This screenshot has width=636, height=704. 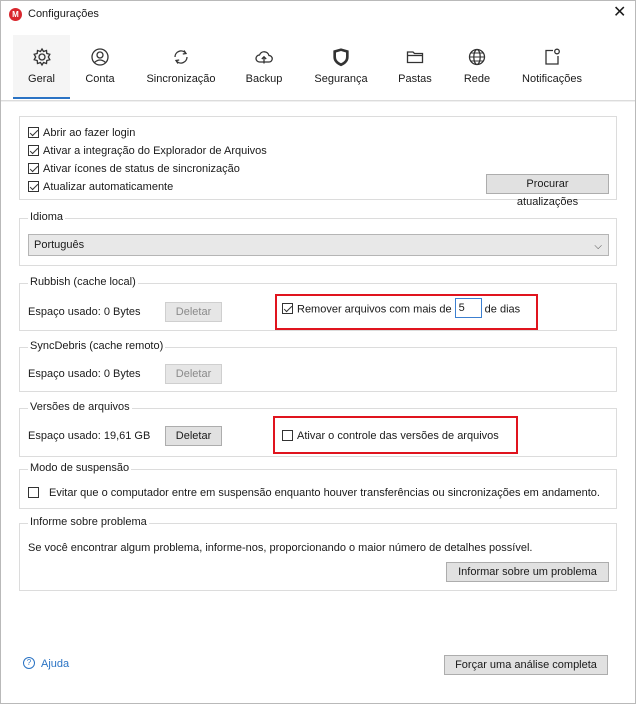 I want to click on tab-sincronizacao: Sincronização, so click(x=181, y=67).